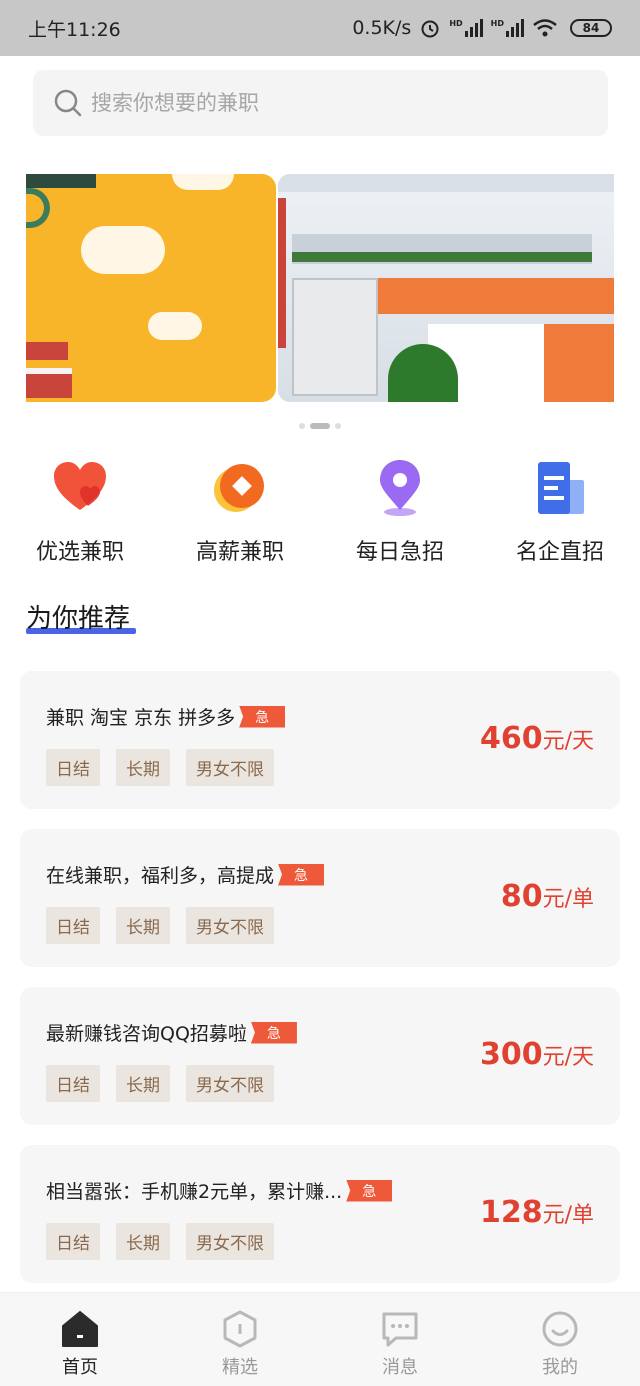 This screenshot has width=640, height=1386. I want to click on status-icons: 0.5K/s HD HD 84, so click(482, 28).